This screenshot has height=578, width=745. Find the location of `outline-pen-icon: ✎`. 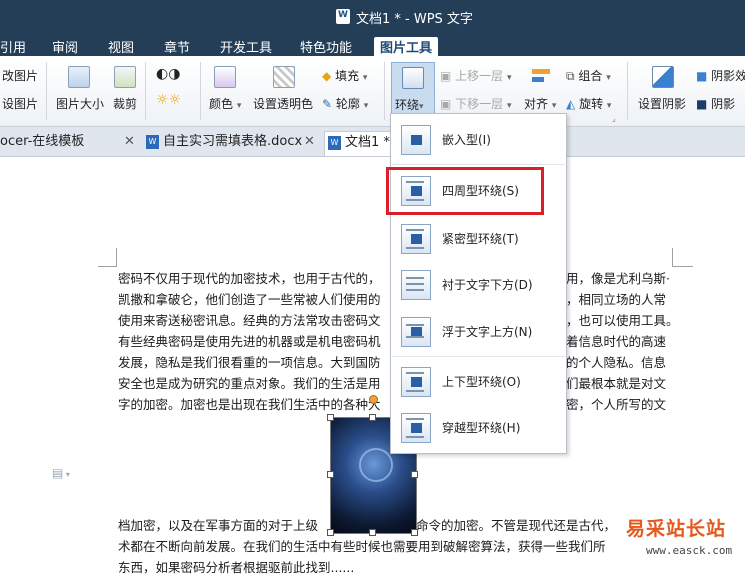

outline-pen-icon: ✎ is located at coordinates (327, 104).